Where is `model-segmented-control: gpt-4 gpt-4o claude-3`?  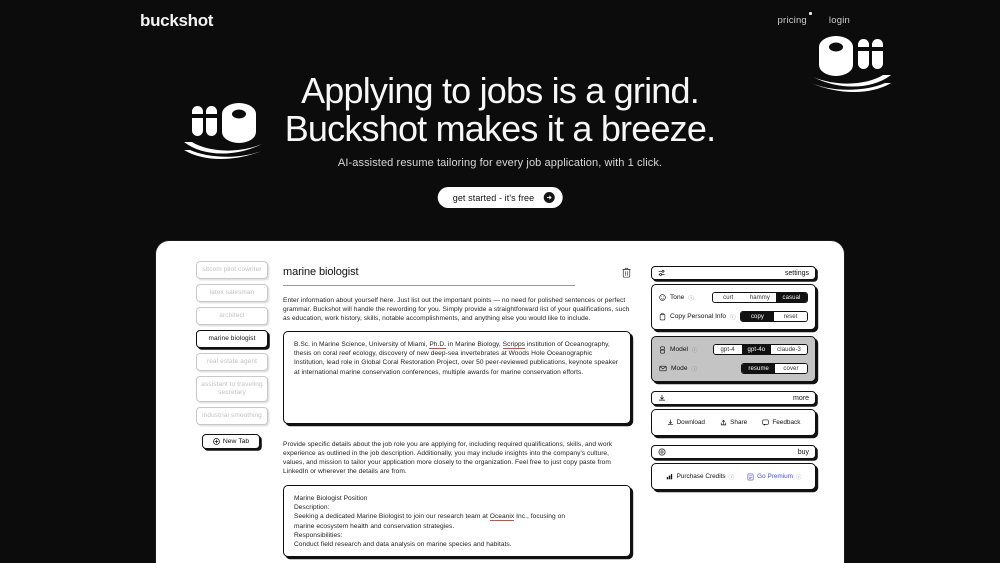
model-segmented-control: gpt-4 gpt-4o claude-3 is located at coordinates (760, 349).